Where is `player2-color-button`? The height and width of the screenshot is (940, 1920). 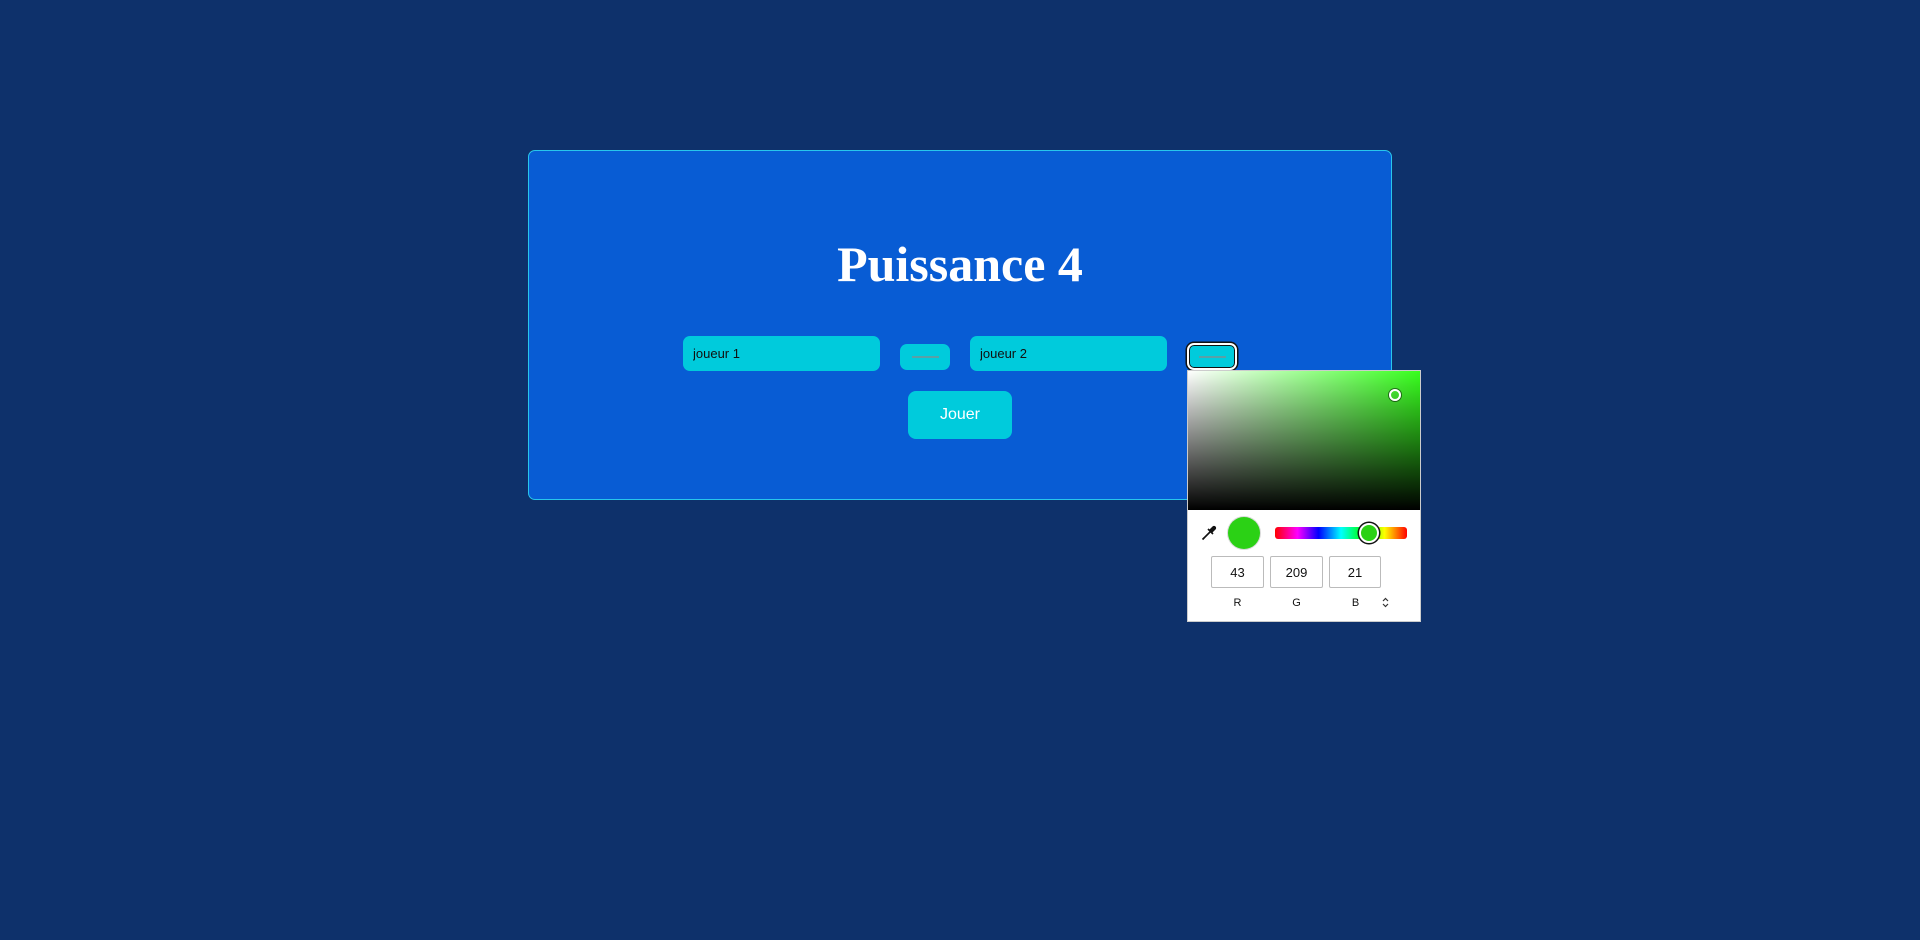
player2-color-button is located at coordinates (1212, 356).